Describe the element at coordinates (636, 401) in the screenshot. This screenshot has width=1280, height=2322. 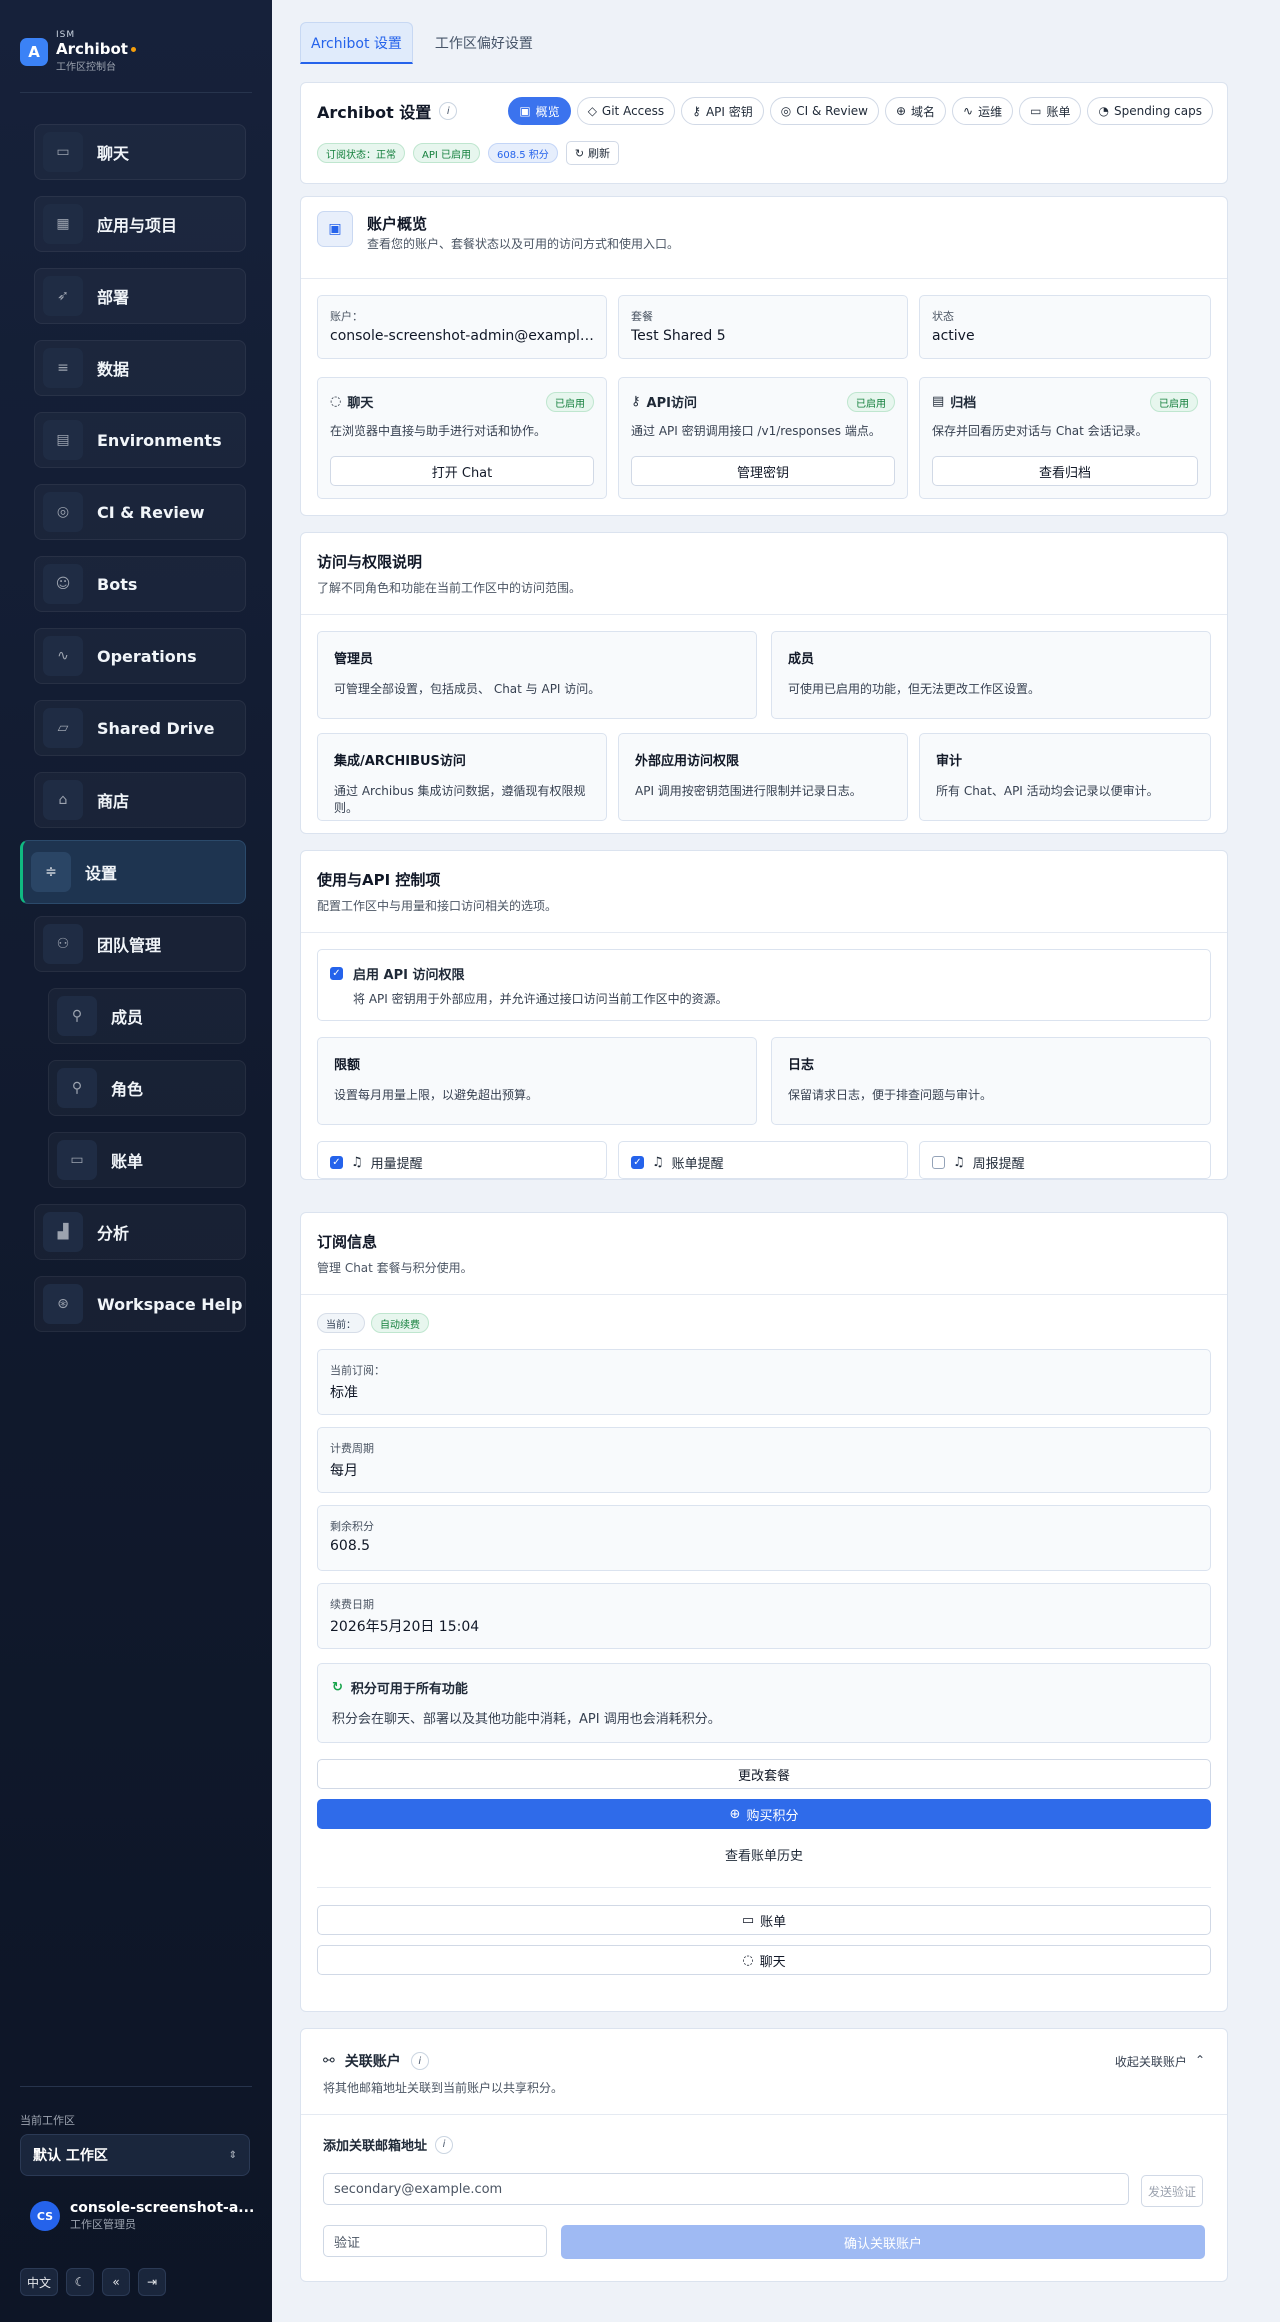
I see `key-icon: ⚷` at that location.